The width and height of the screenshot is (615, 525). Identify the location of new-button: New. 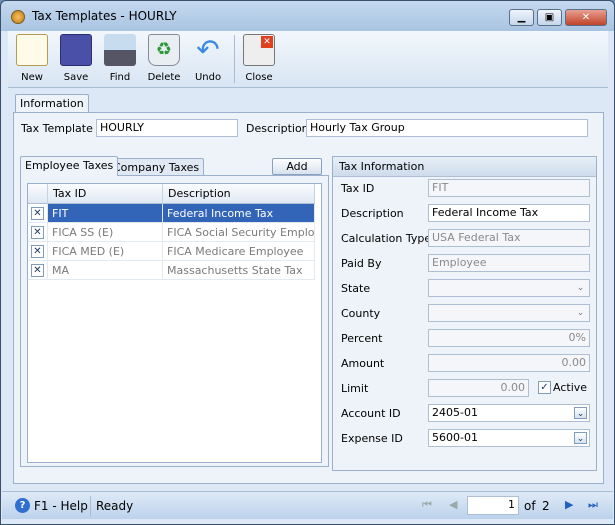
(32, 58).